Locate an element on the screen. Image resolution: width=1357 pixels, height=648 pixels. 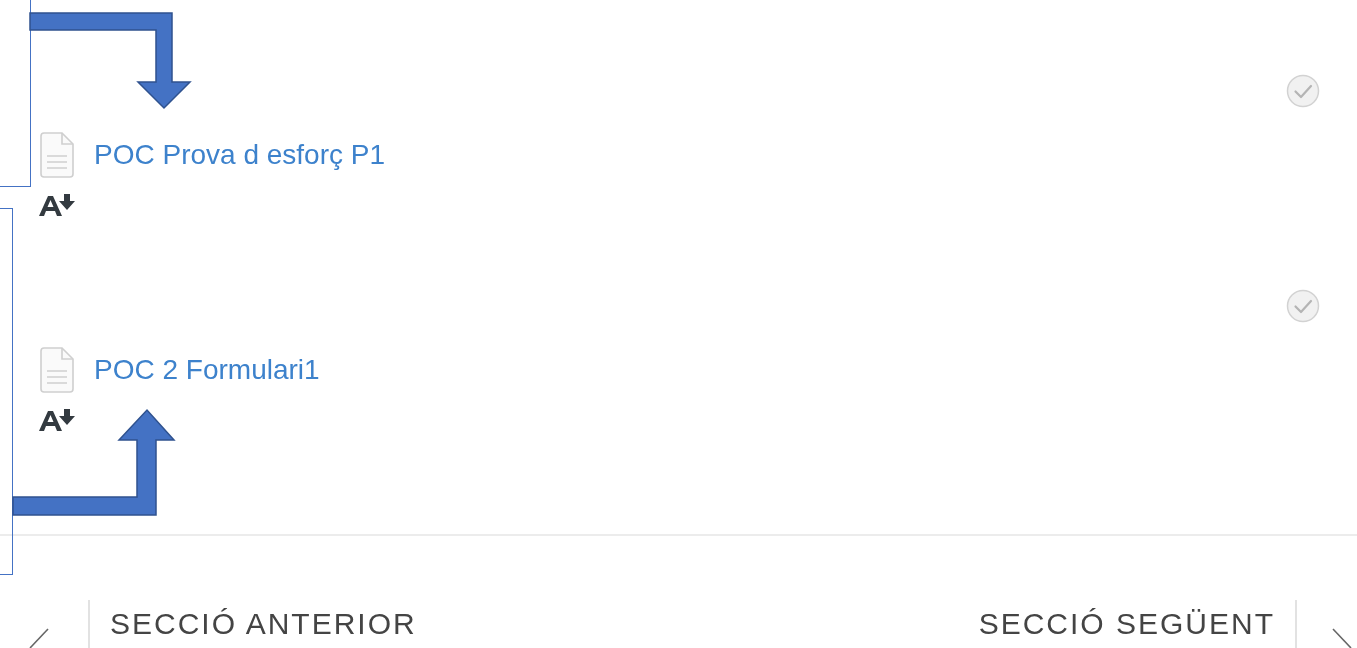
previous-section-link: SECCIÓ ANTERIOR is located at coordinates (263, 620).